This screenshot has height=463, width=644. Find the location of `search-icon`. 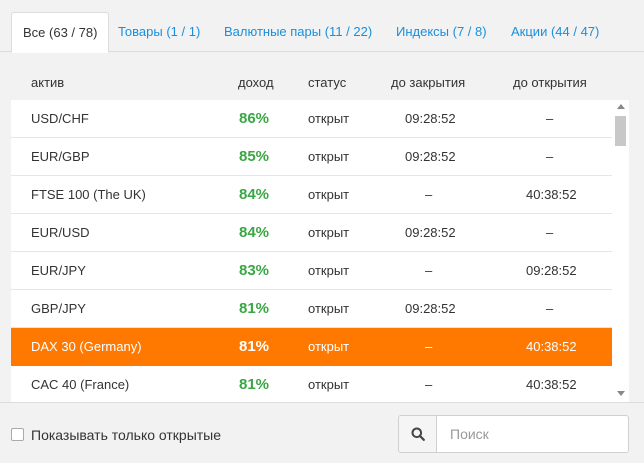

search-icon is located at coordinates (418, 434).